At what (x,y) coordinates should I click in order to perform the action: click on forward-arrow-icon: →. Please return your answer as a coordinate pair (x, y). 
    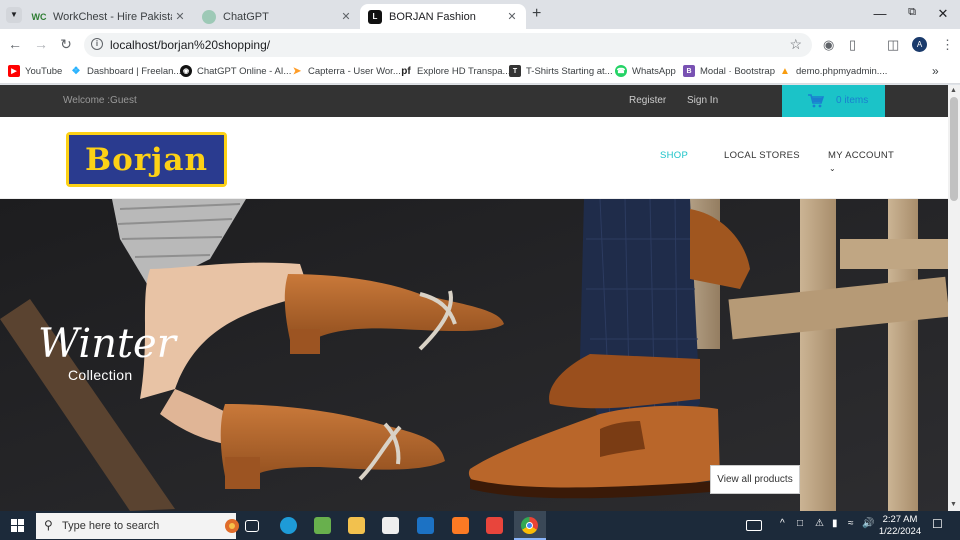
    Looking at the image, I should click on (41, 44).